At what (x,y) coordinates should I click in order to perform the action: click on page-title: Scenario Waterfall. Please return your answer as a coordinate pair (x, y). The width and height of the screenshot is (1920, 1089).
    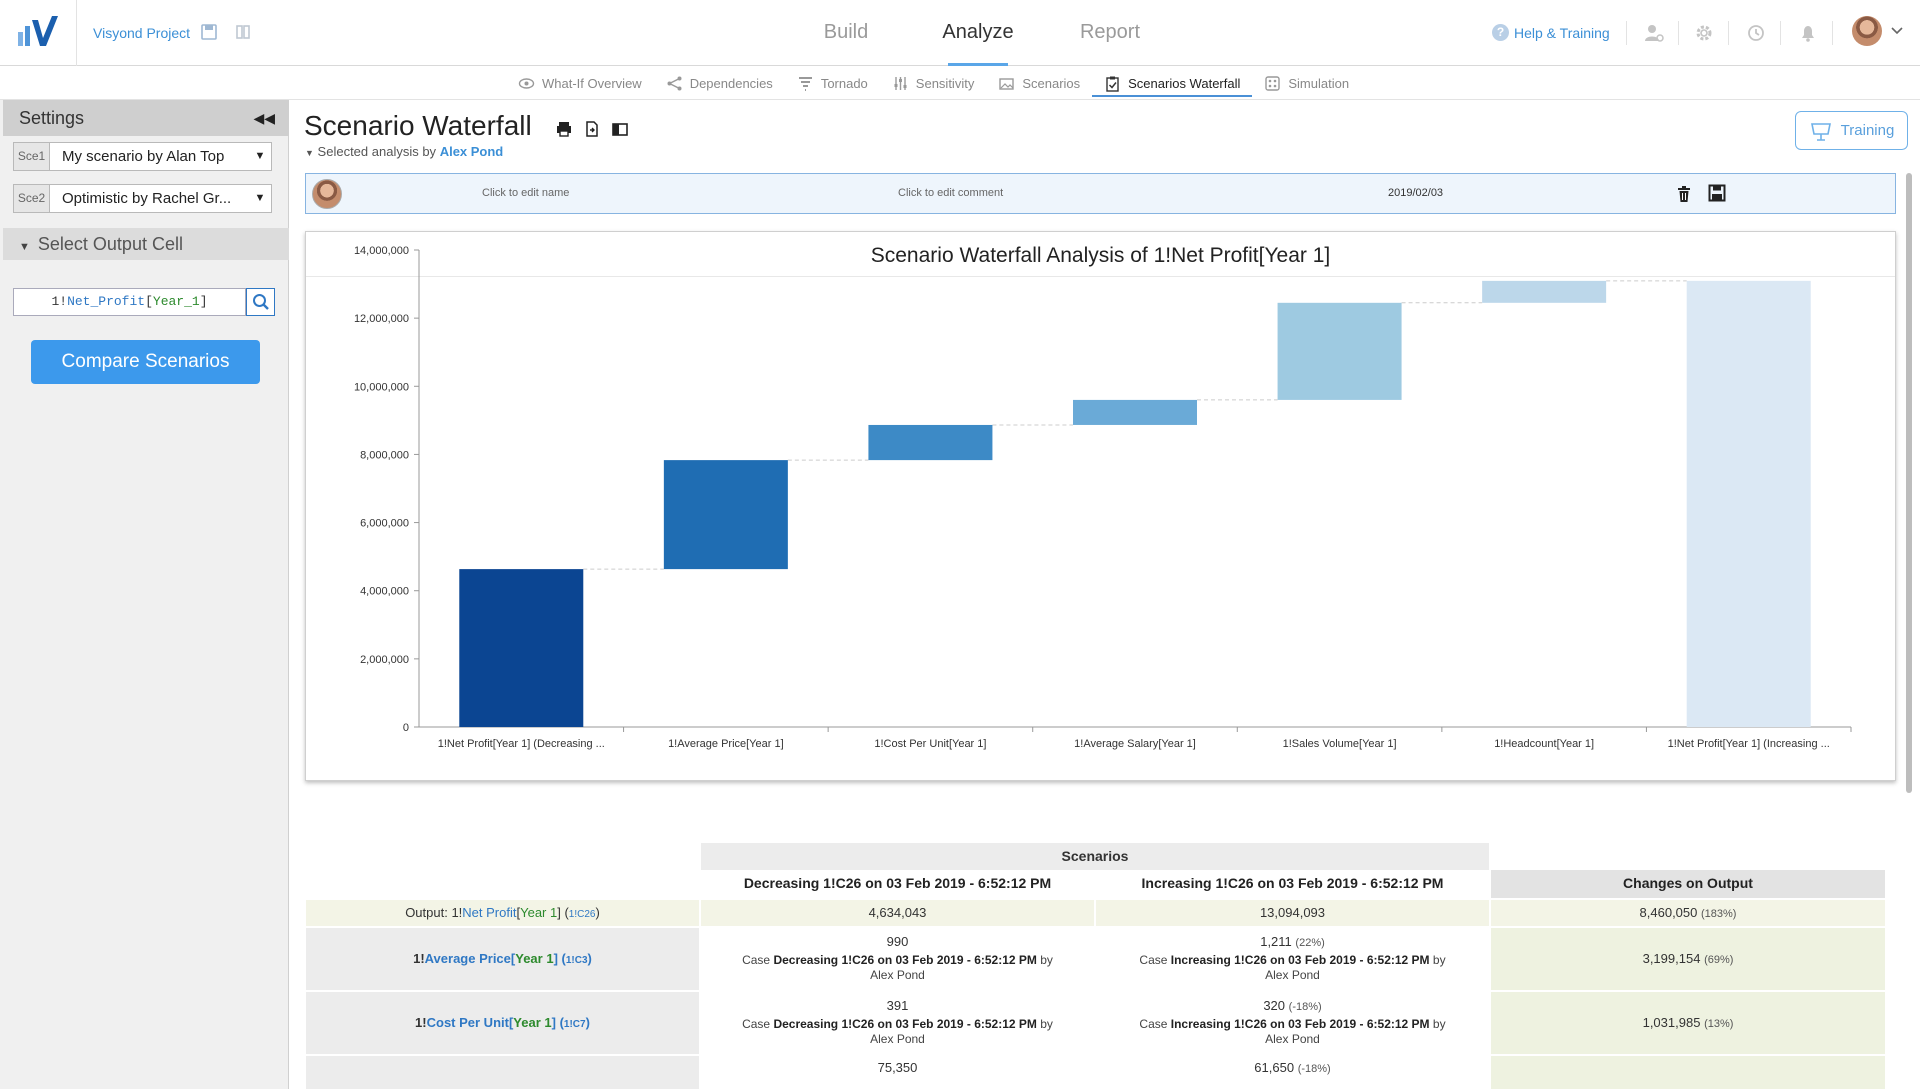
    Looking at the image, I should click on (418, 125).